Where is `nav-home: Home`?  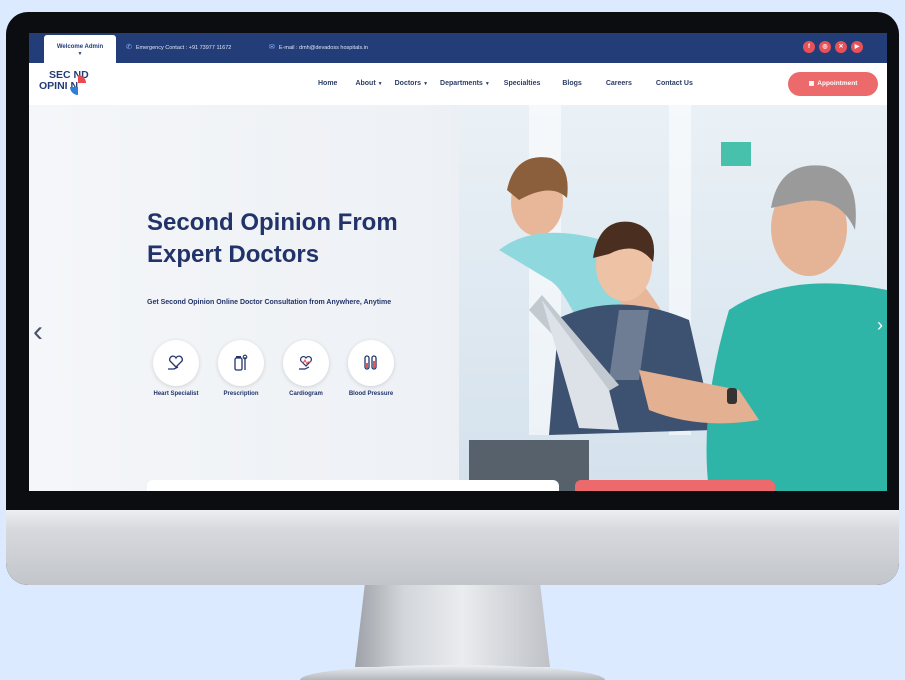 nav-home: Home is located at coordinates (327, 83).